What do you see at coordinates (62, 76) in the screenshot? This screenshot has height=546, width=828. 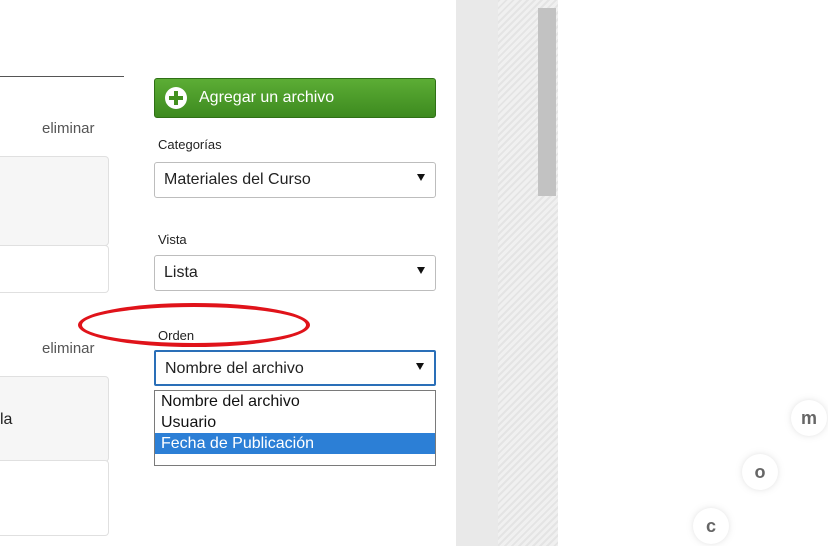 I see `divider` at bounding box center [62, 76].